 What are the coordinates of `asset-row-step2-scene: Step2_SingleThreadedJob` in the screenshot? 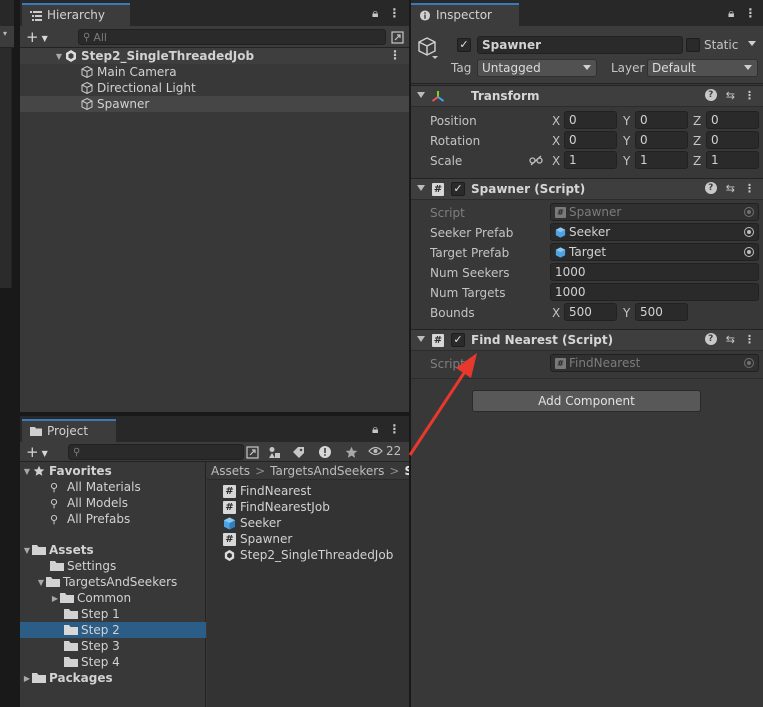 It's located at (308, 555).